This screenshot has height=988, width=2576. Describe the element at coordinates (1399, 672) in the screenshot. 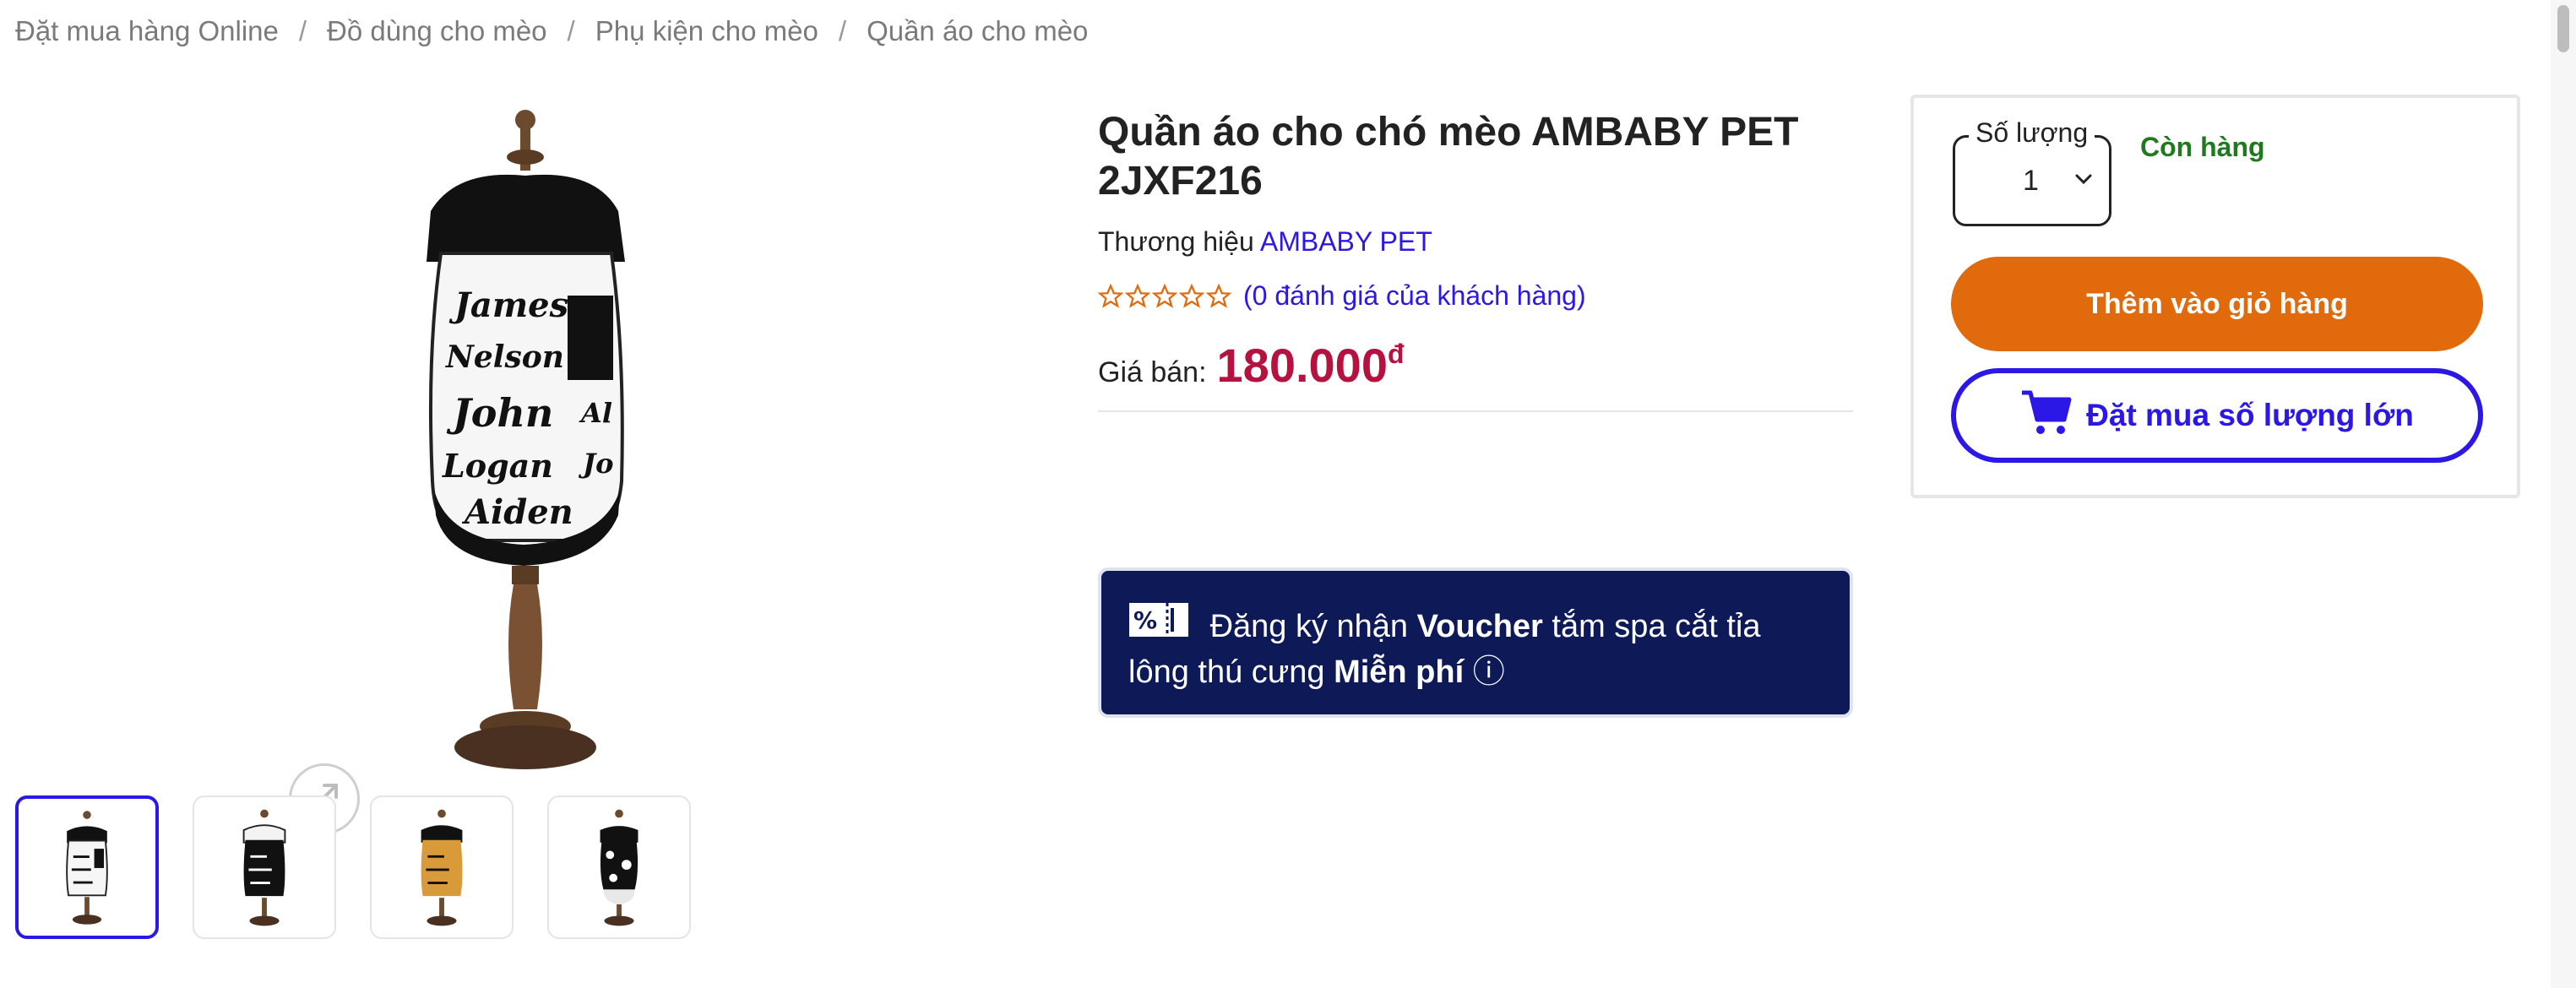

I see `voucher-text-bold-2: Miễn phí` at that location.